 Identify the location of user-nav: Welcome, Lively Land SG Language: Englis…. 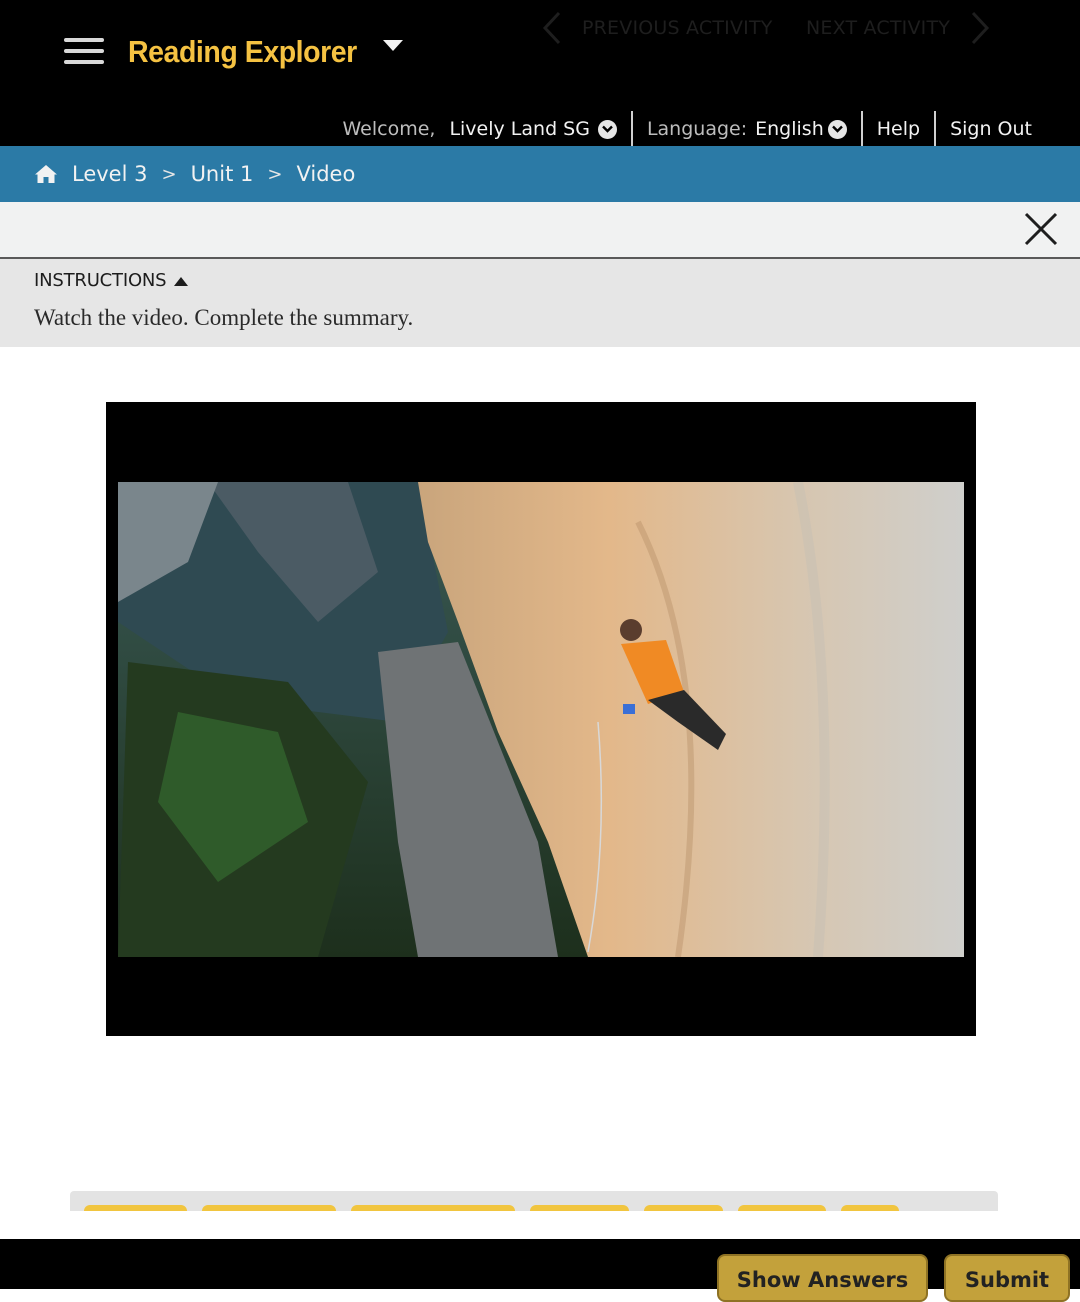
(680, 129).